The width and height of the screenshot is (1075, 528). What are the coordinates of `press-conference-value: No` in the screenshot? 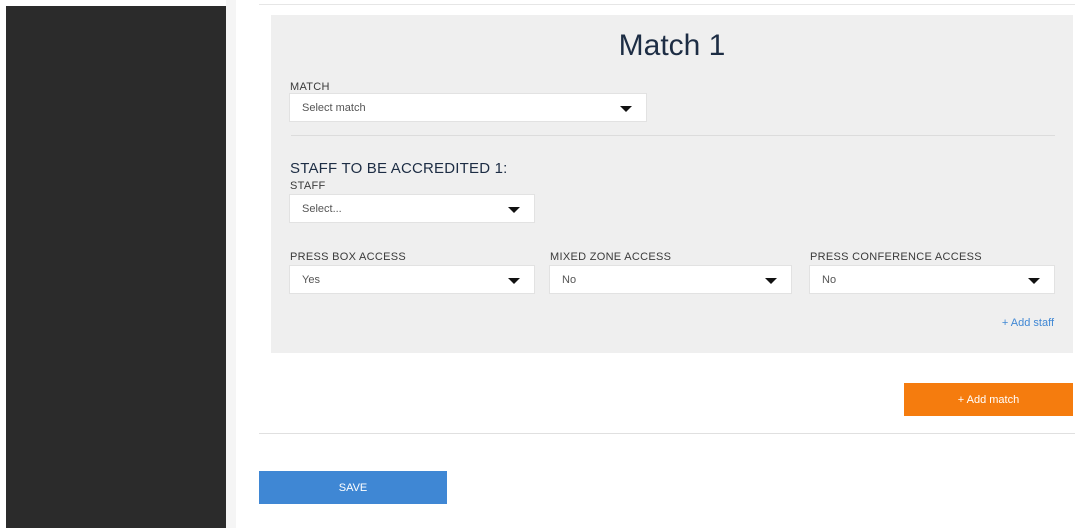 It's located at (829, 279).